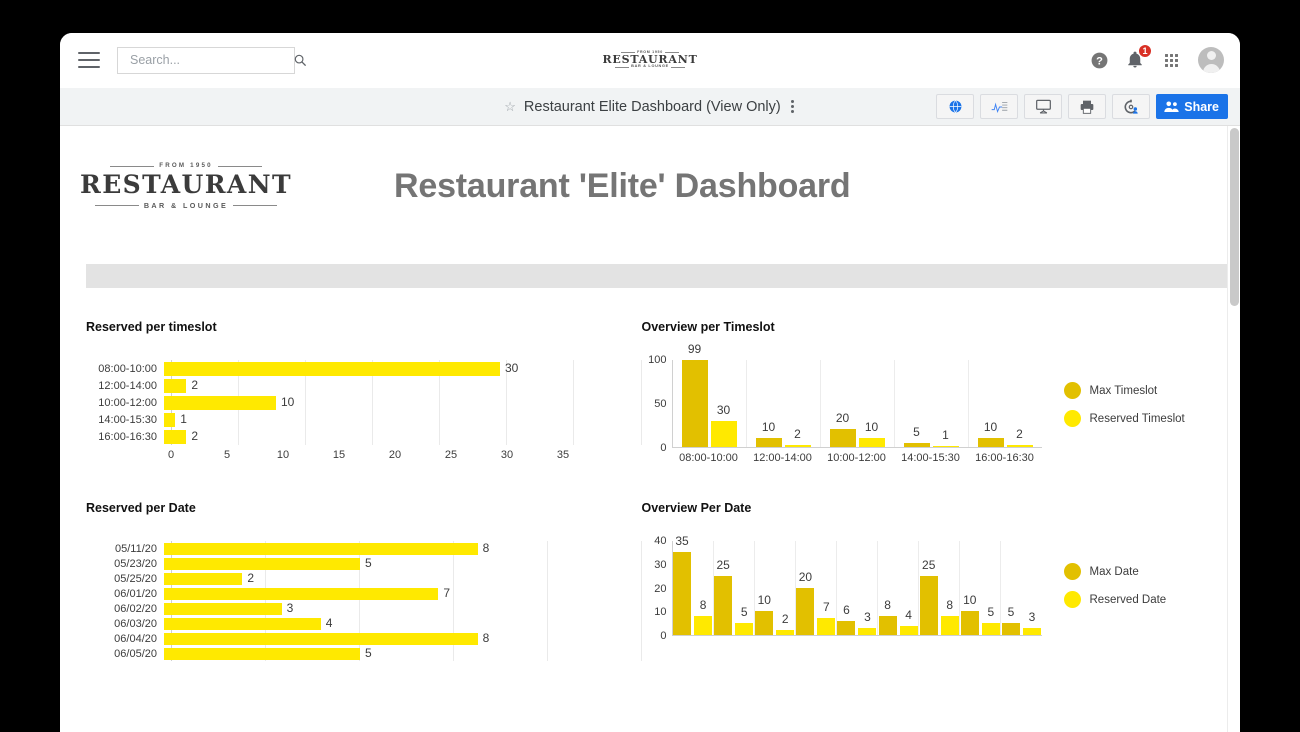  Describe the element at coordinates (89, 60) in the screenshot. I see `hamburger-menu-icon` at that location.